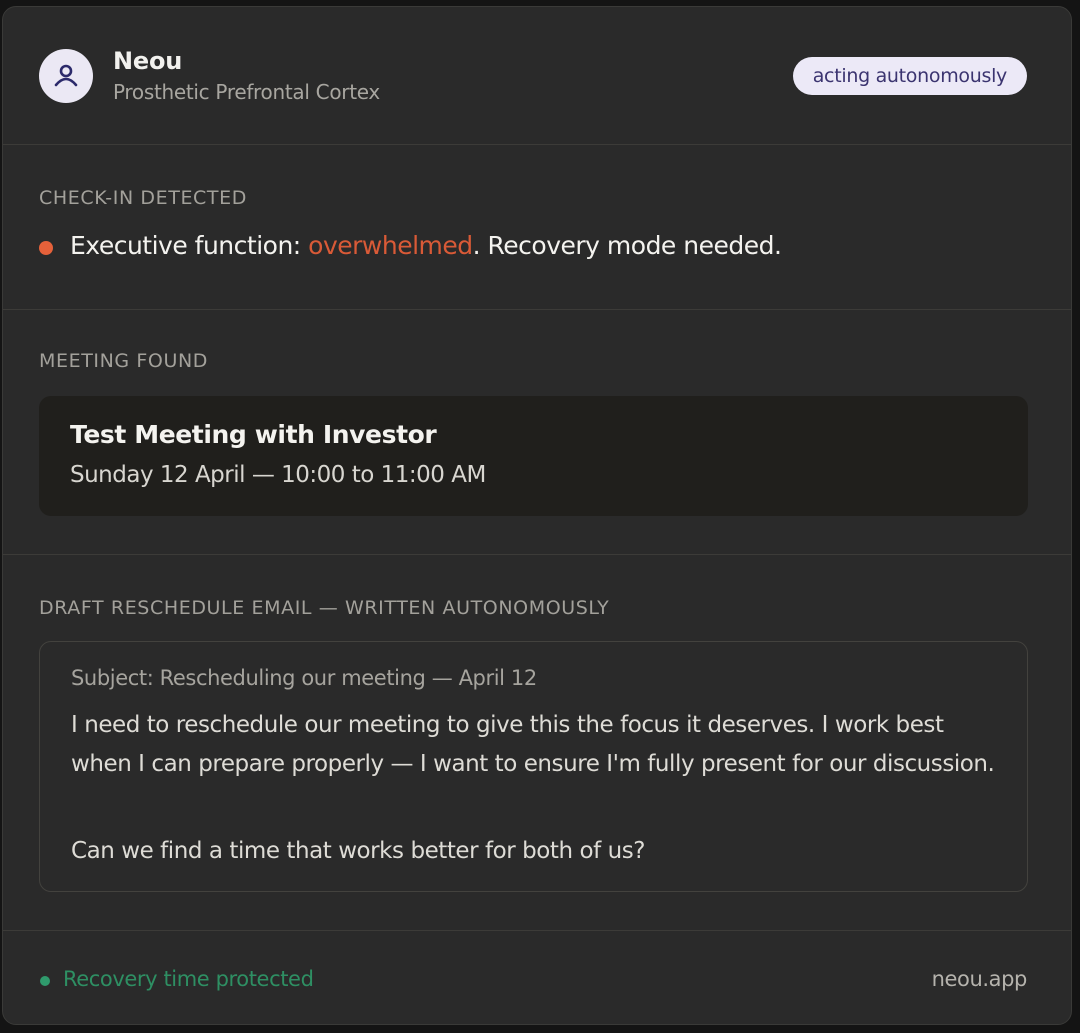 The width and height of the screenshot is (1080, 1033). What do you see at coordinates (46, 248) in the screenshot?
I see `alert-dot-icon` at bounding box center [46, 248].